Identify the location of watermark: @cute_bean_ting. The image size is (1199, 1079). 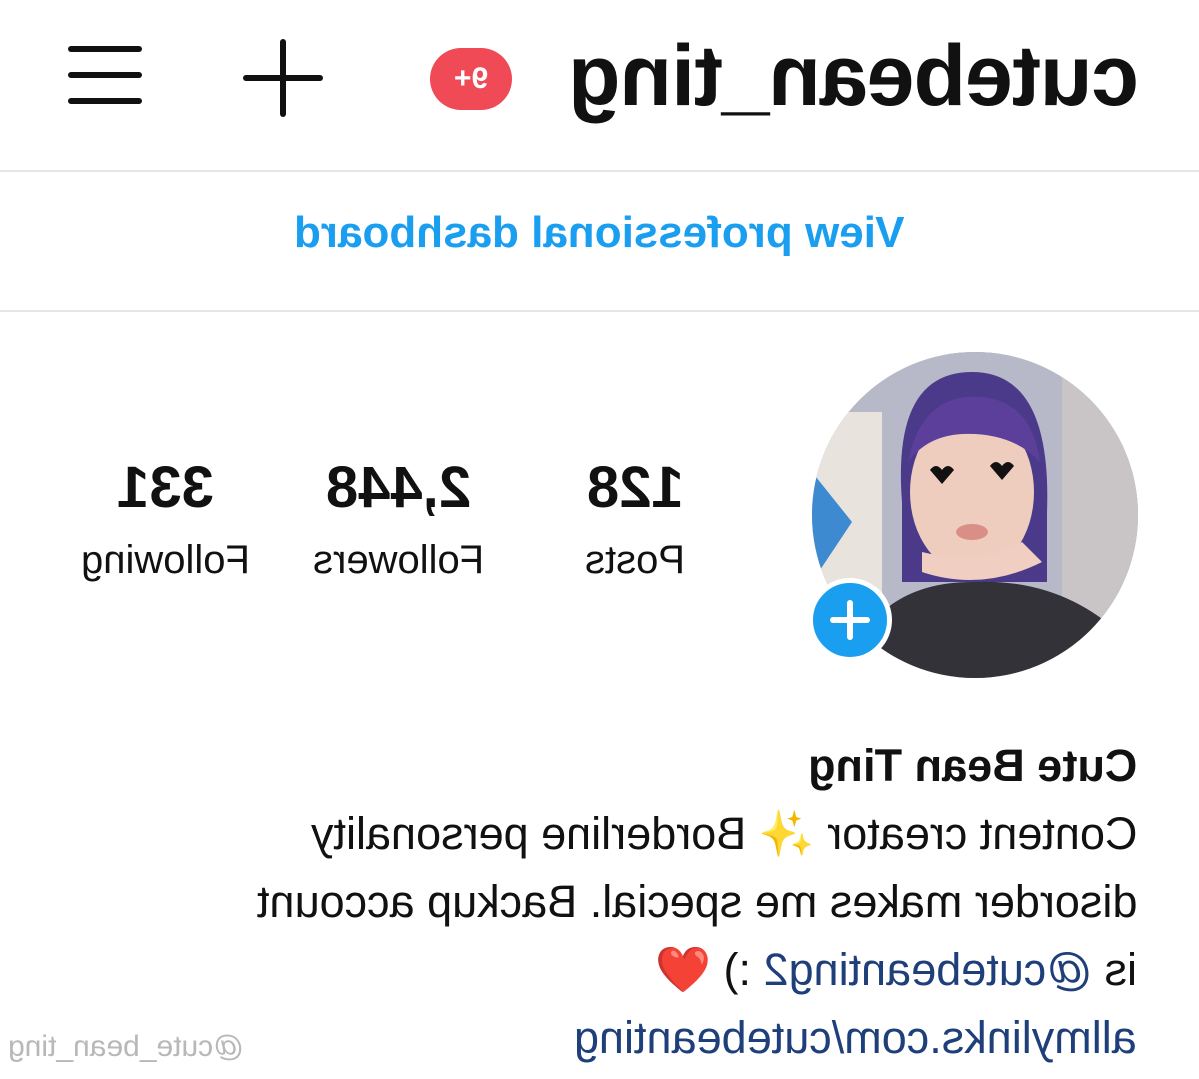
(126, 1046).